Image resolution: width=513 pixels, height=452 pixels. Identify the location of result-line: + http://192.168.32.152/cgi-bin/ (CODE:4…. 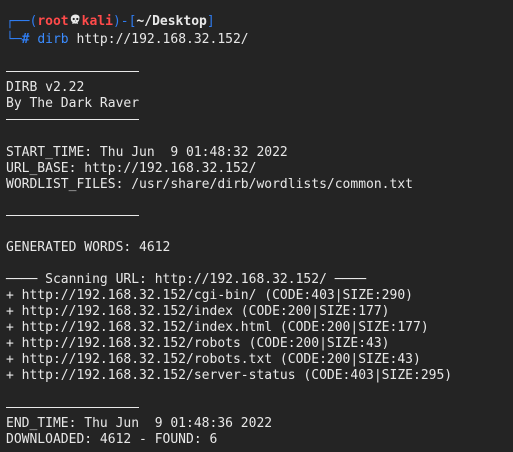
(209, 295).